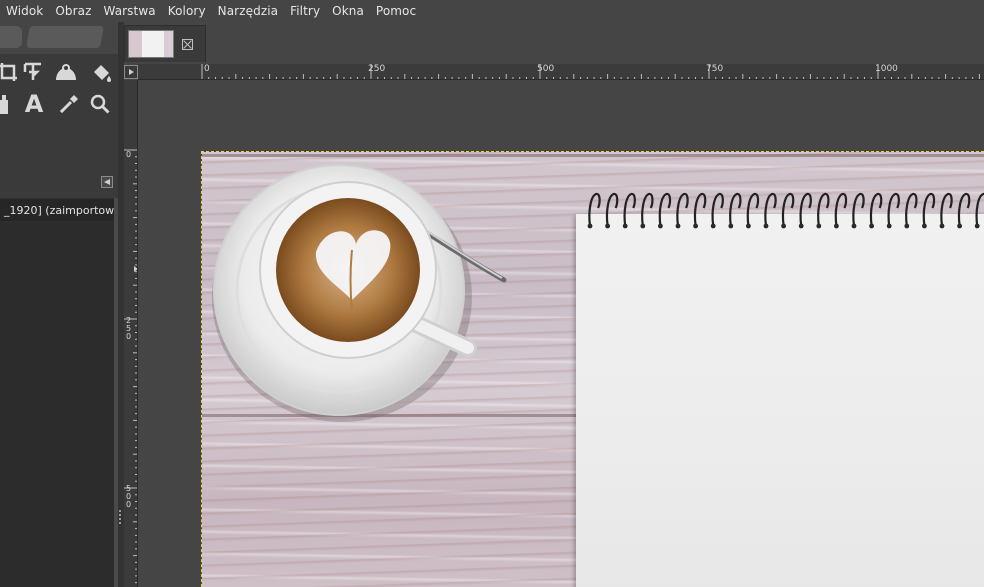  Describe the element at coordinates (34, 104) in the screenshot. I see `text-icon: A` at that location.